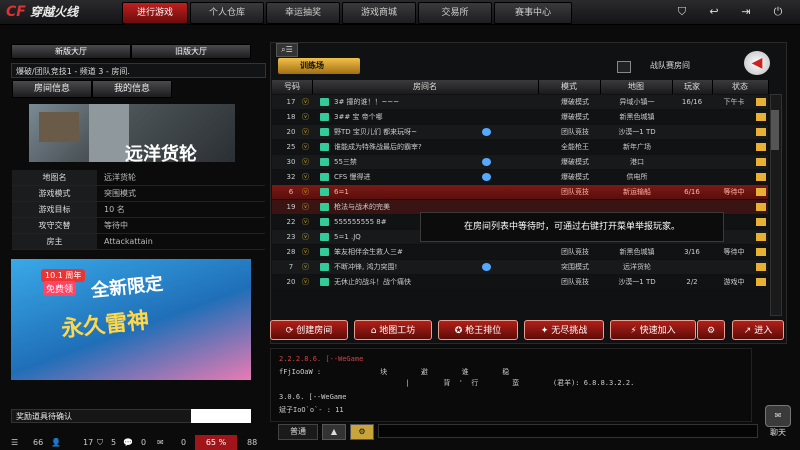  What do you see at coordinates (520, 267) in the screenshot?
I see `room-row: ⓥ 7 不断冲锋, 鸿力突围! 突围模式 远洋货轮` at bounding box center [520, 267].